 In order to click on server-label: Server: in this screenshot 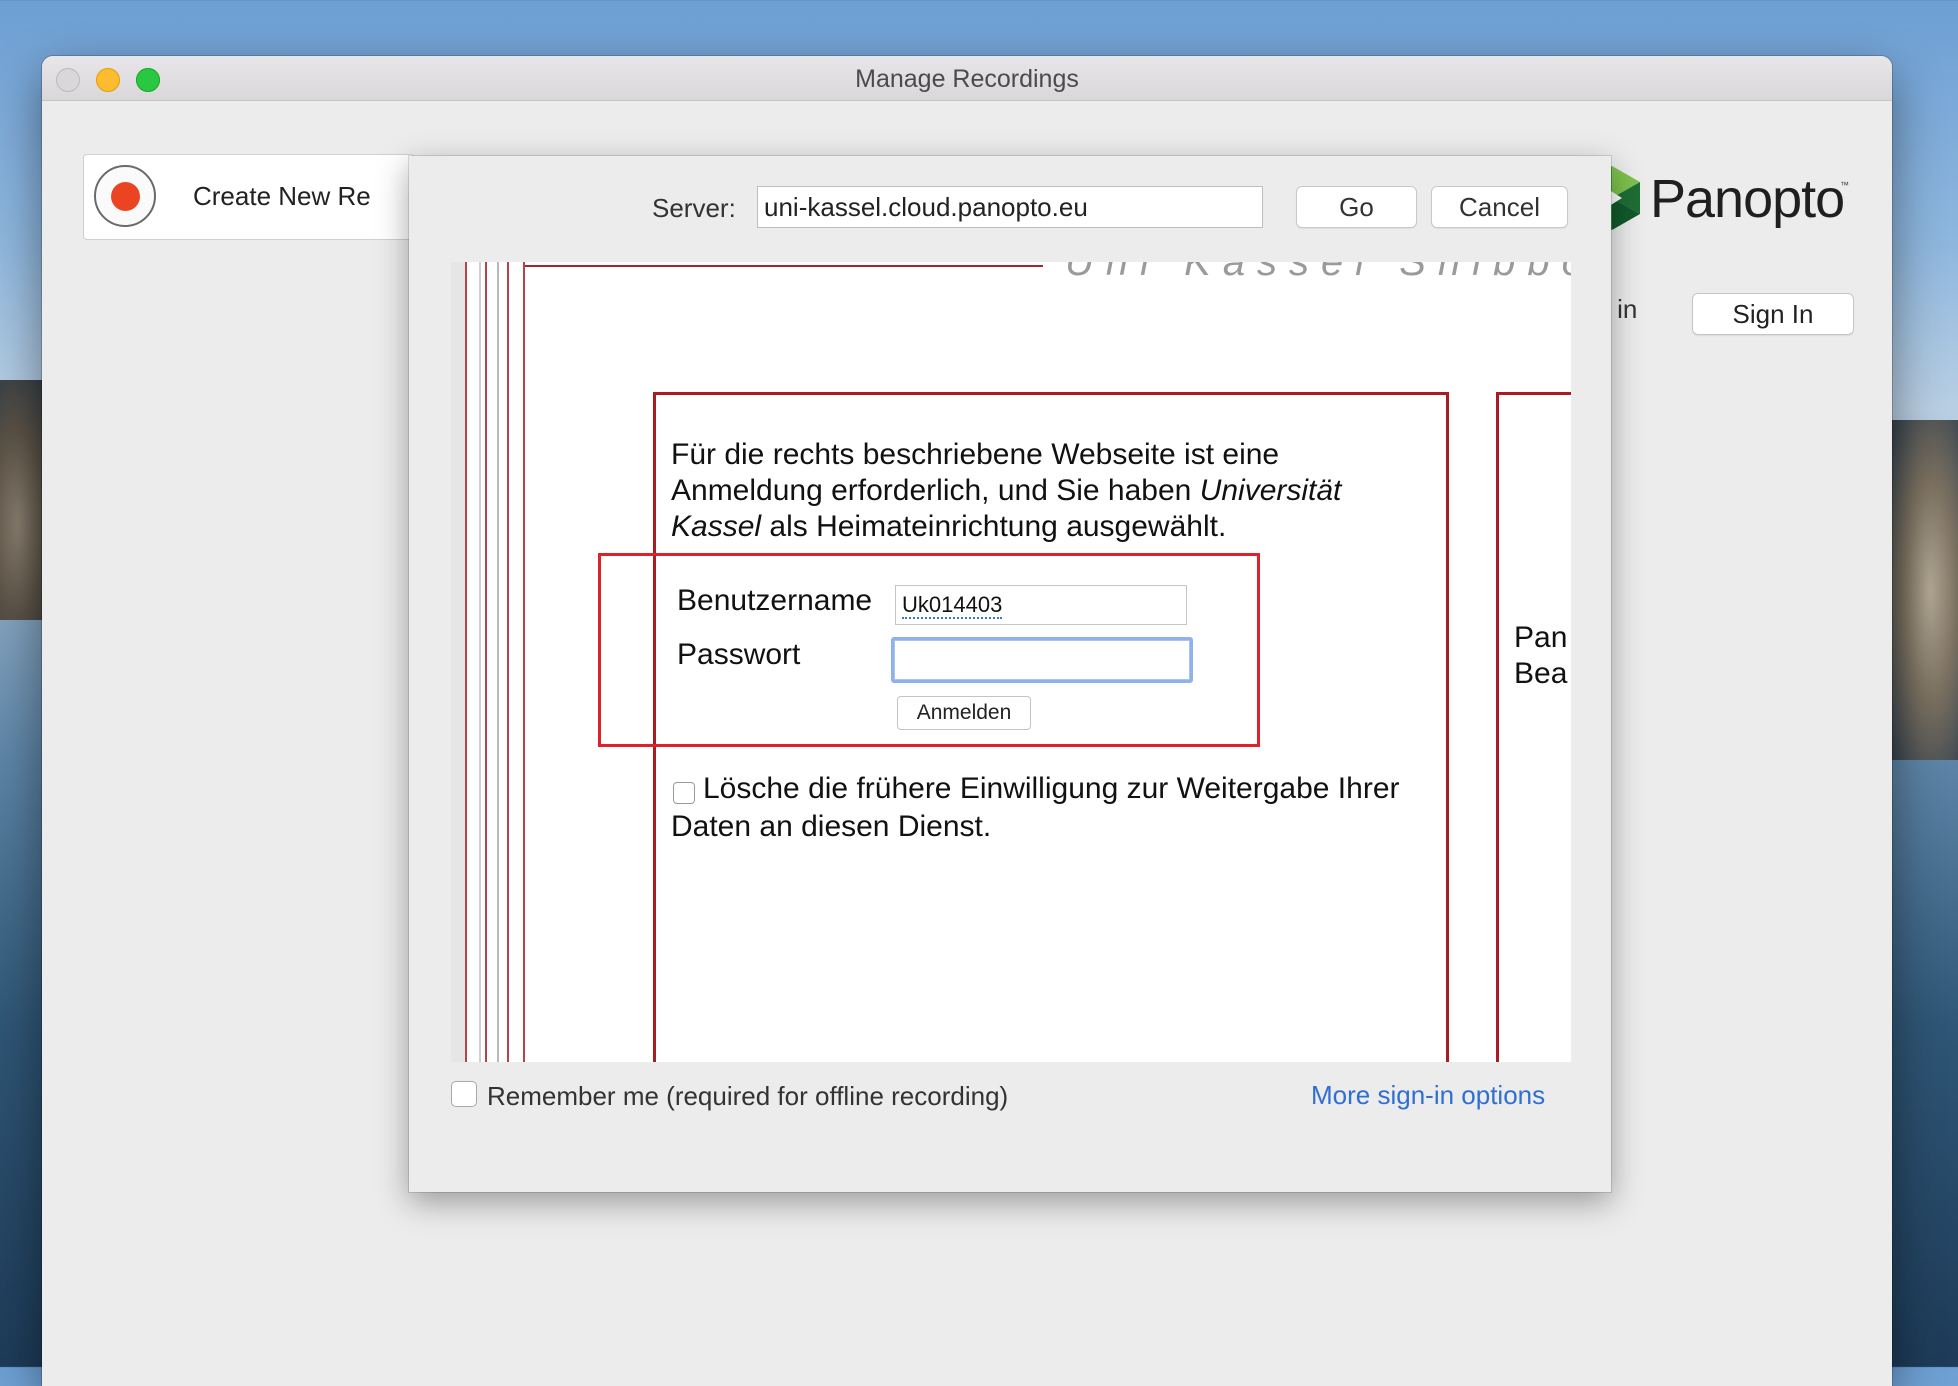, I will do `click(694, 208)`.